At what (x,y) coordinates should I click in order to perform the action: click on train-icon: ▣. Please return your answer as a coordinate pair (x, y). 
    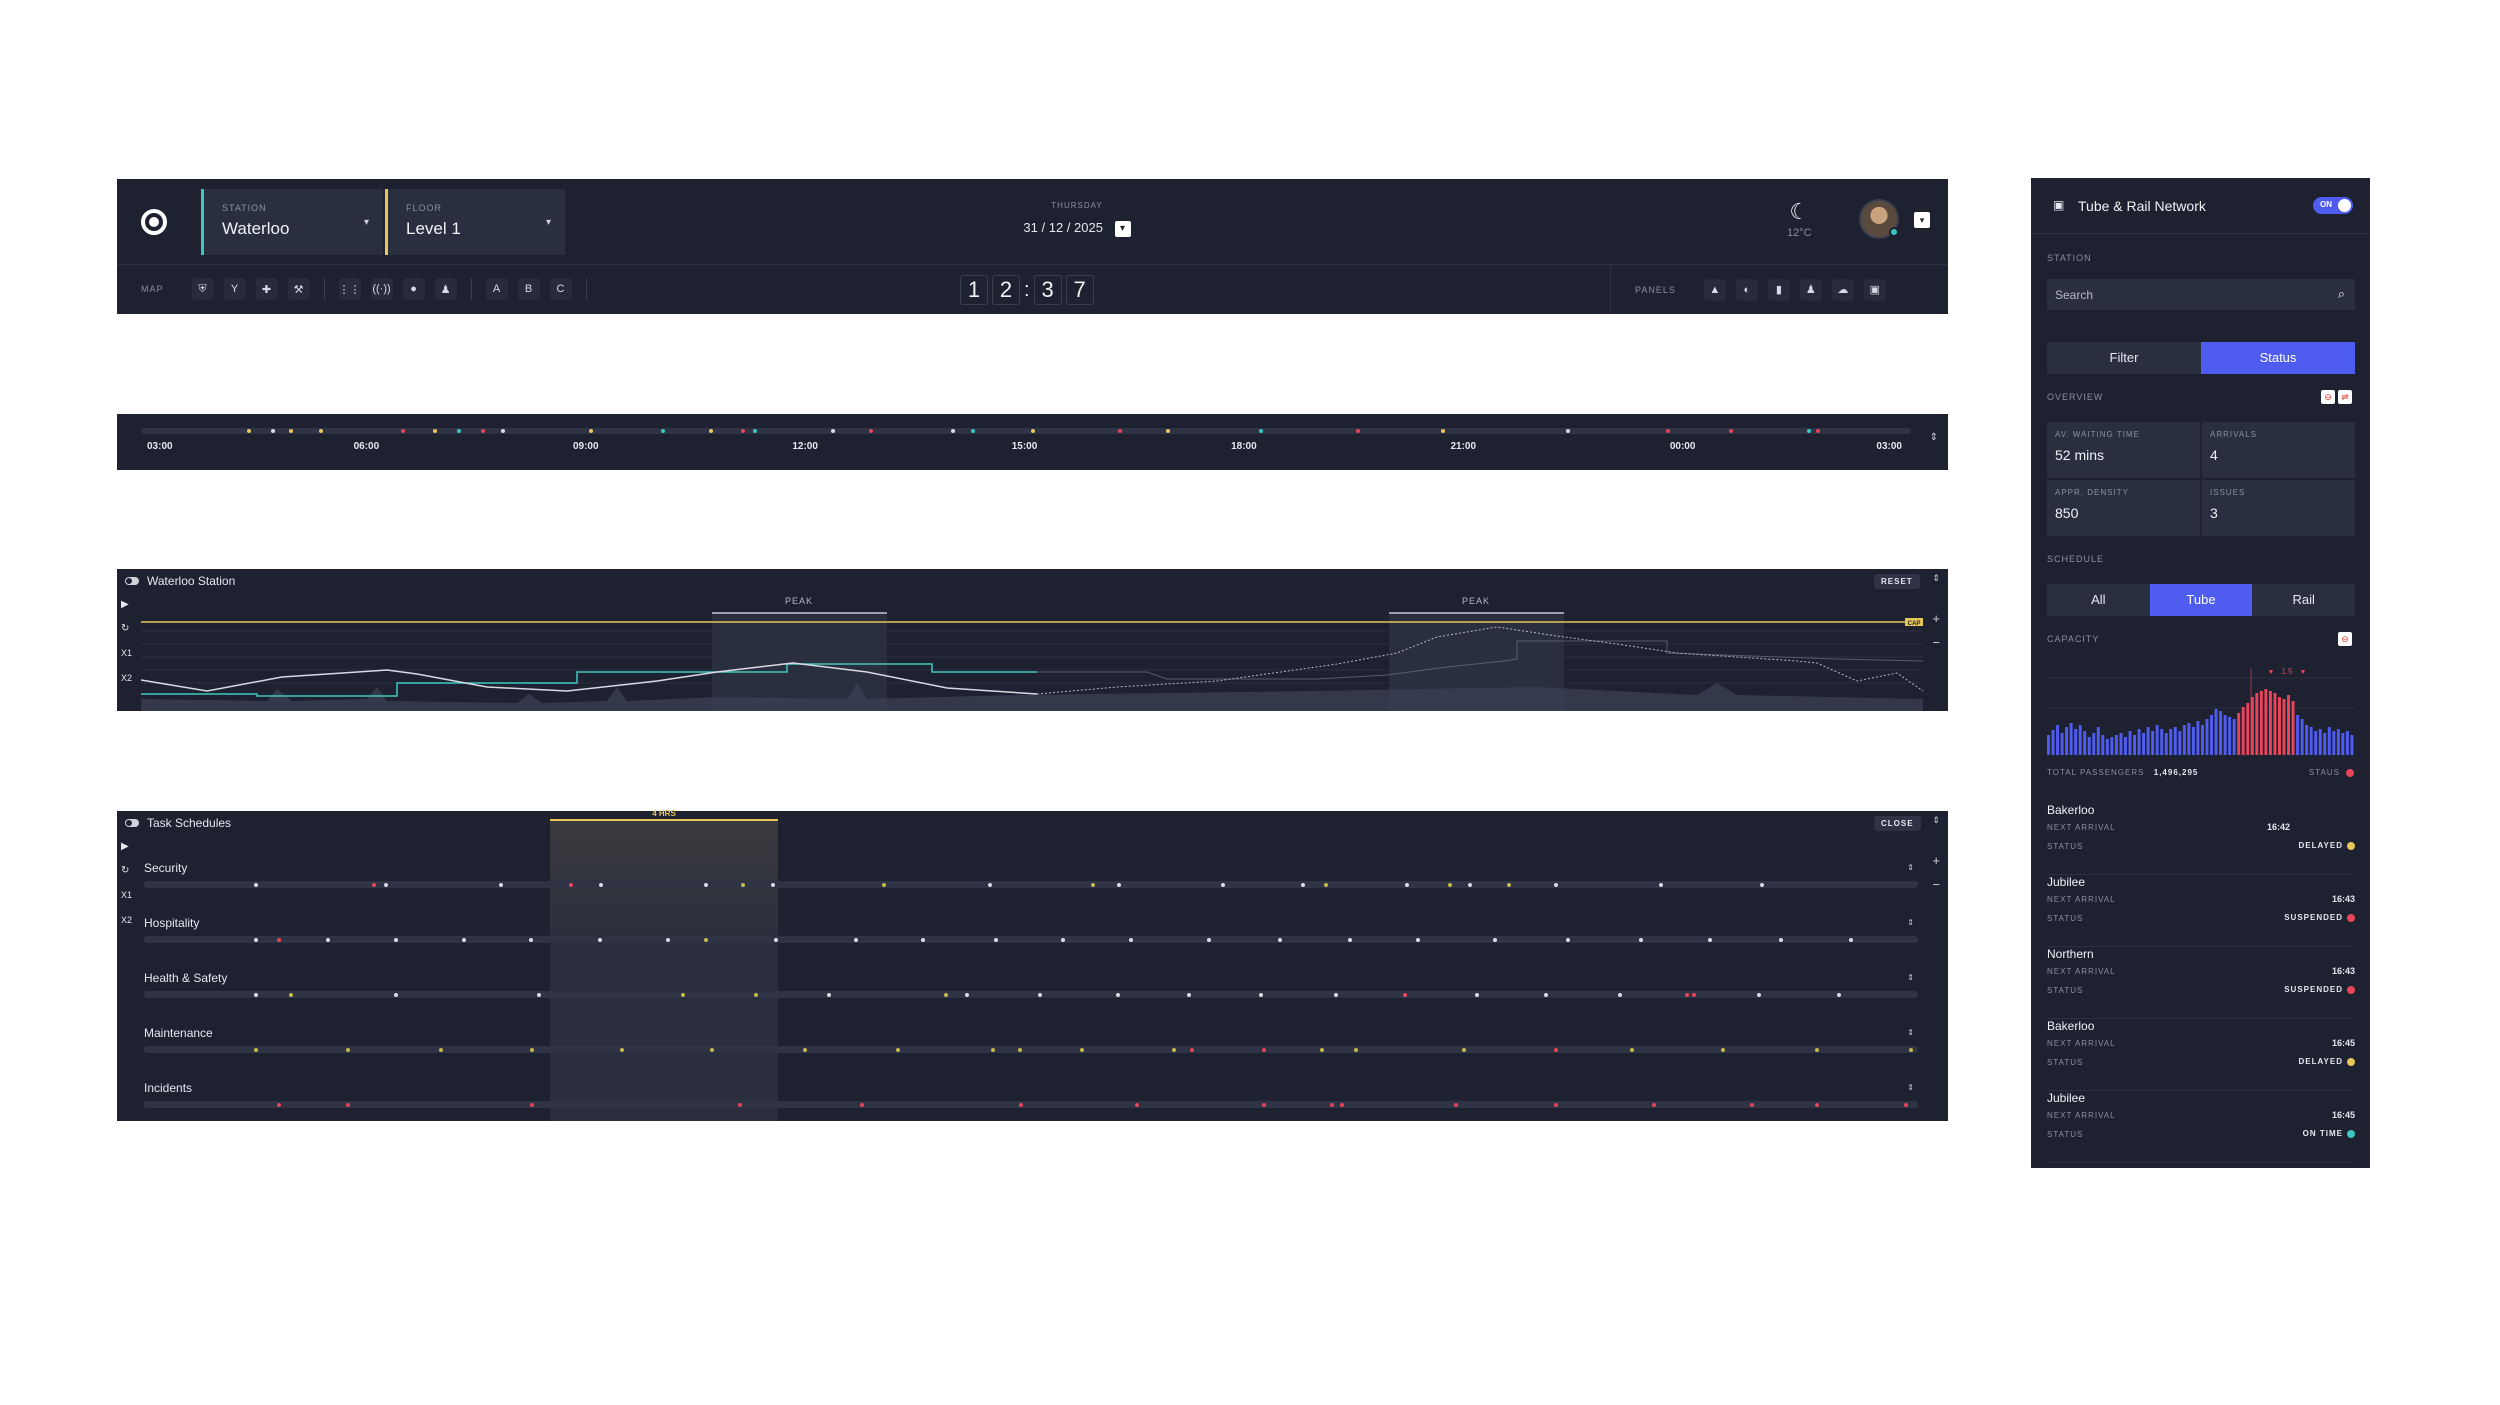
    Looking at the image, I should click on (1874, 289).